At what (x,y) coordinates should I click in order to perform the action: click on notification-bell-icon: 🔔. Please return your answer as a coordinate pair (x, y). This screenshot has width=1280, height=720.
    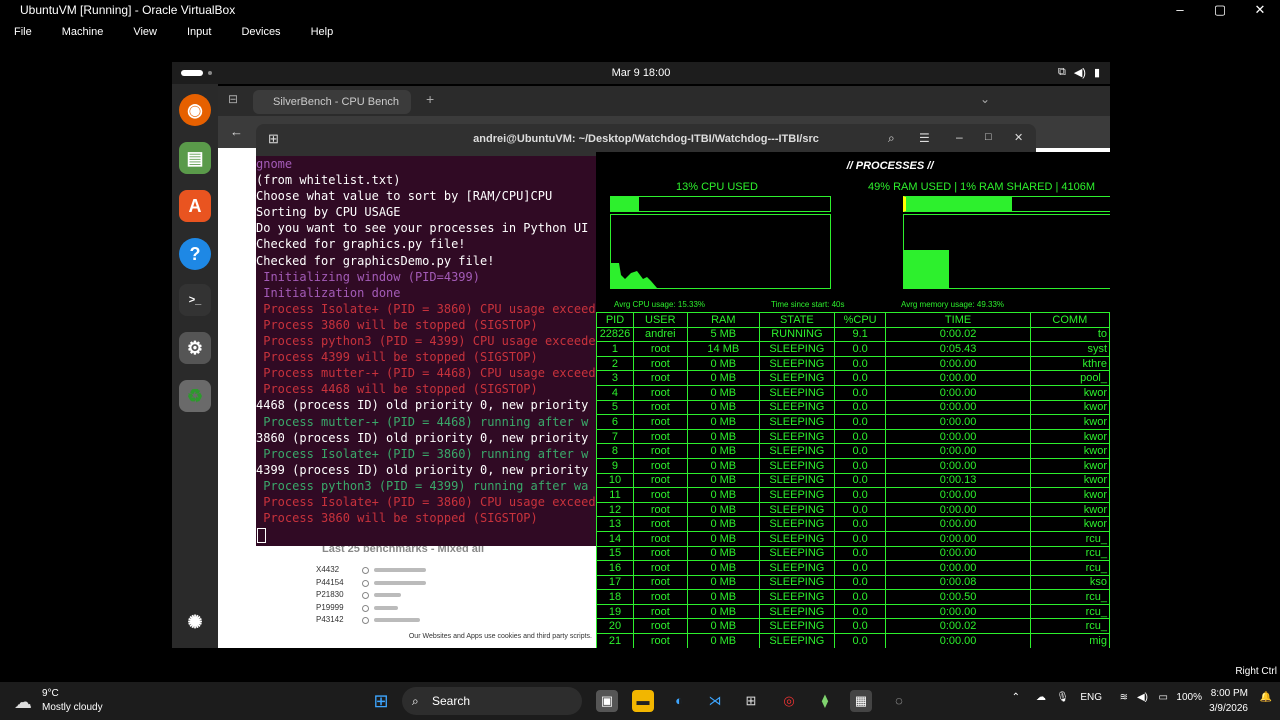
    Looking at the image, I should click on (1266, 697).